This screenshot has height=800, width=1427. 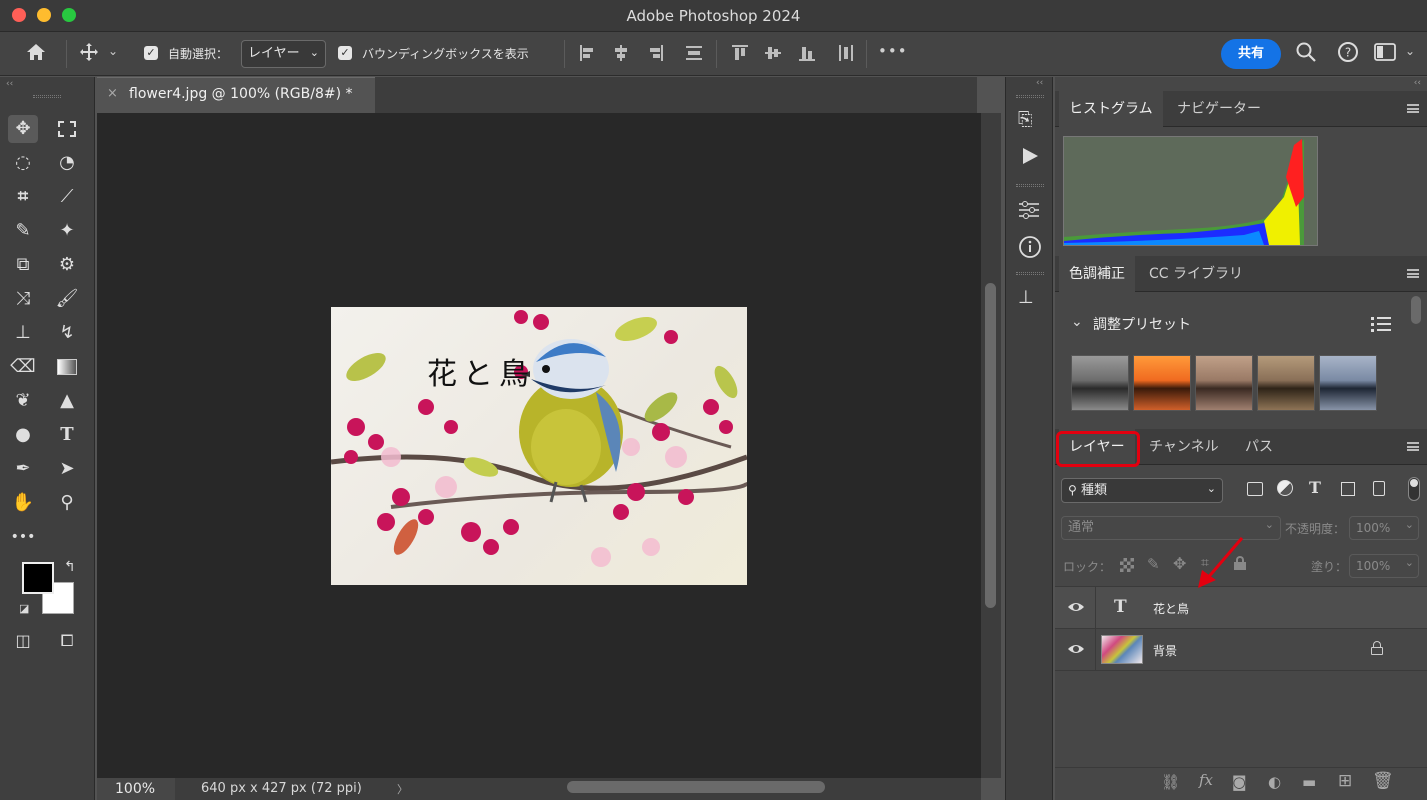 What do you see at coordinates (402, 789) in the screenshot?
I see `status-menu-arrow: 〉` at bounding box center [402, 789].